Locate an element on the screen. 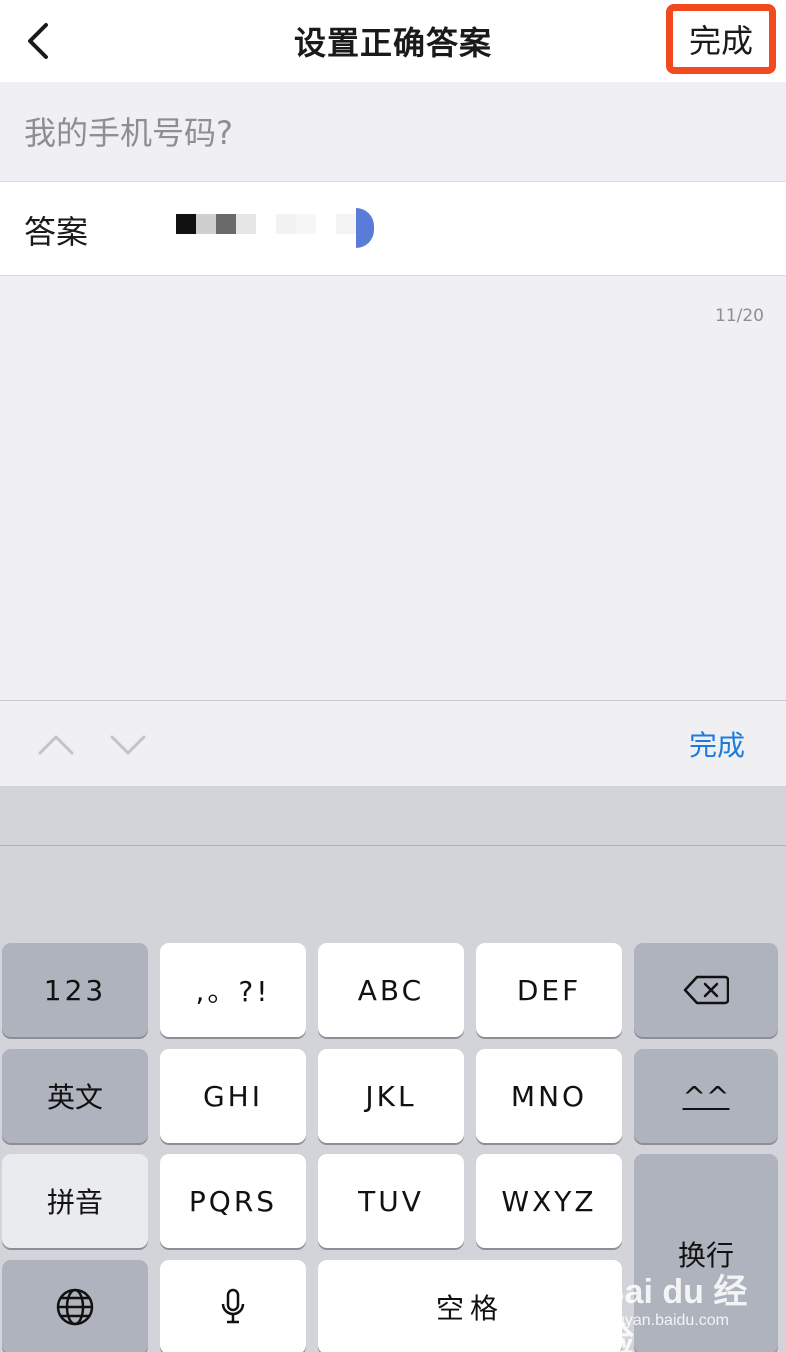 The image size is (786, 1352). key-english: 英文 is located at coordinates (75, 1096).